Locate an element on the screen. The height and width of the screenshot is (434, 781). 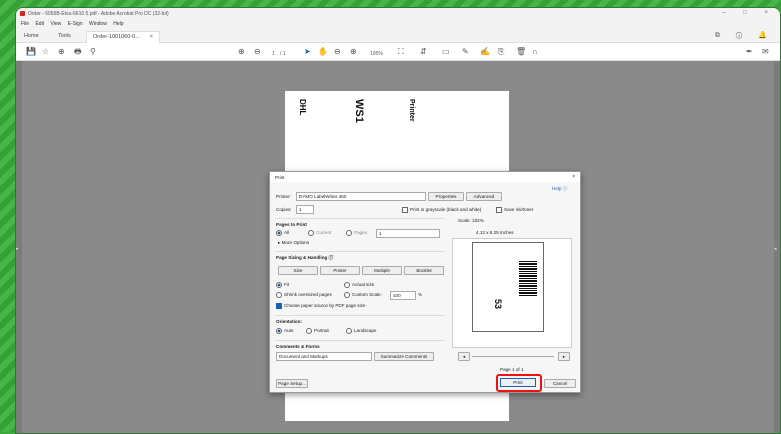
zoom-in-icon: ⊕ is located at coordinates (353, 51).